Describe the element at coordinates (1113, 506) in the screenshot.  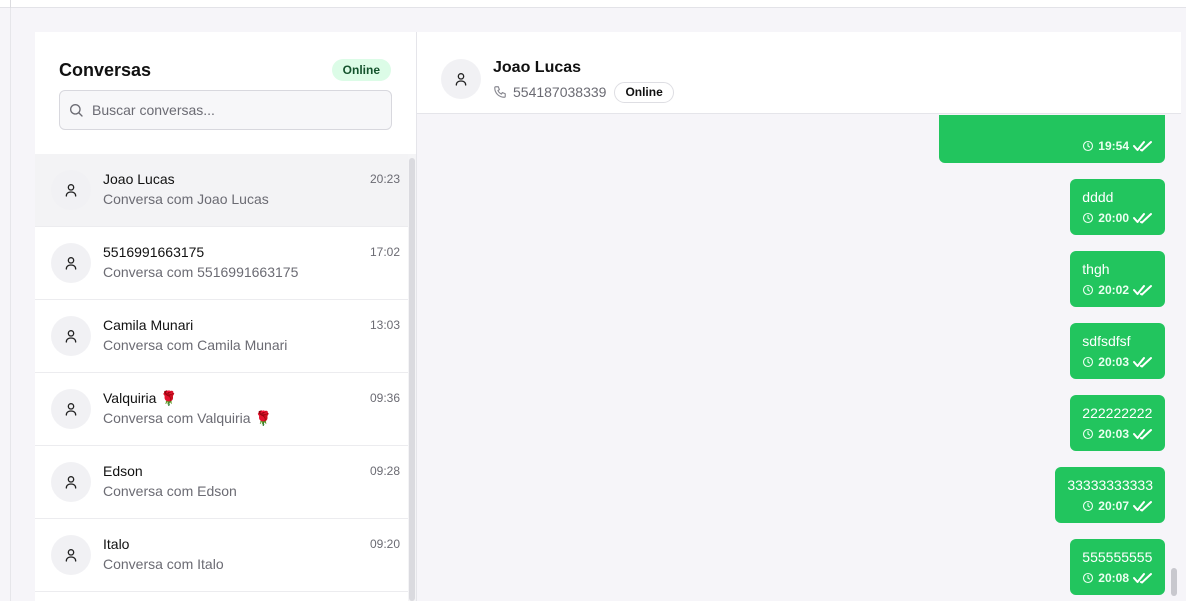
I see `message-time: 20:07` at that location.